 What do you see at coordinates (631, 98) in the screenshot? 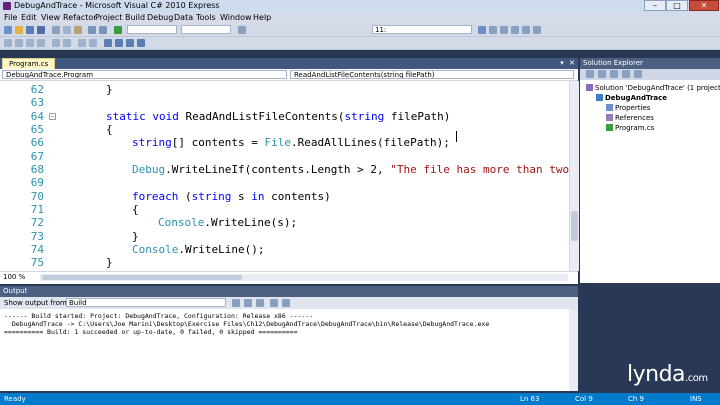
I see `solution-tree-item: DebugAndTrace` at bounding box center [631, 98].